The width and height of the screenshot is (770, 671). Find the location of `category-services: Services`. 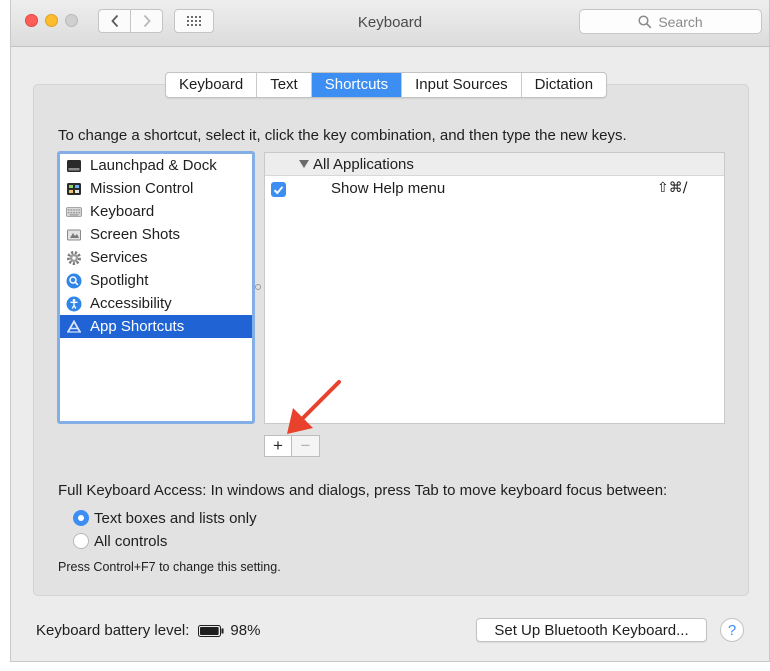

category-services: Services is located at coordinates (156, 257).